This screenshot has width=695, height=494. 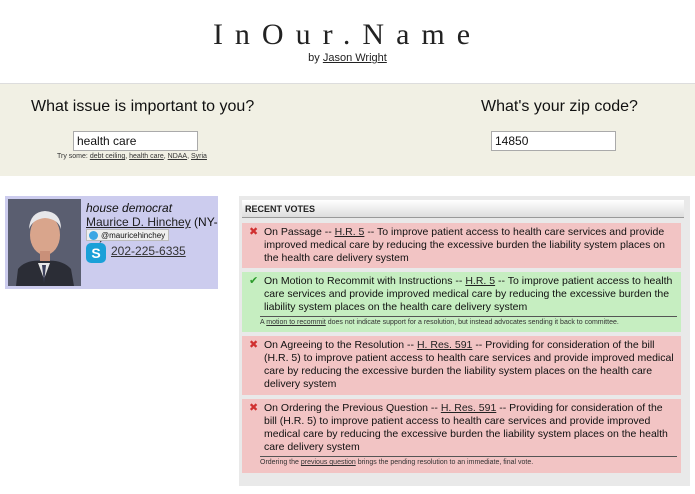 I want to click on phone-link: 202-225-6335, so click(x=148, y=251).